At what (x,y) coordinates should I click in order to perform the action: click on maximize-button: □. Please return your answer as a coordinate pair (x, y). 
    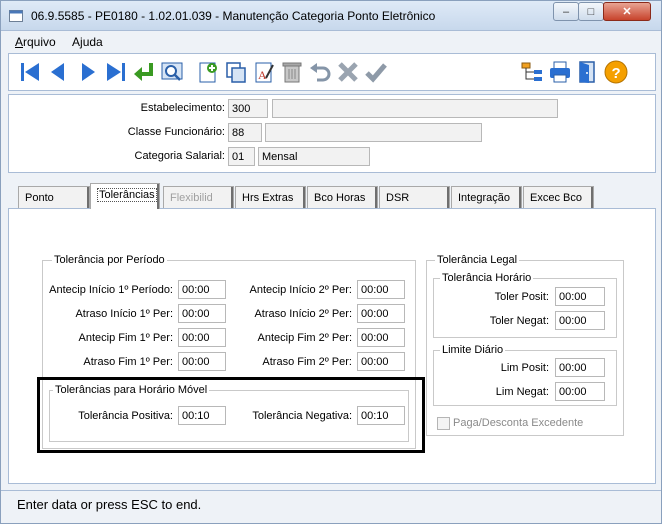
    Looking at the image, I should click on (591, 11).